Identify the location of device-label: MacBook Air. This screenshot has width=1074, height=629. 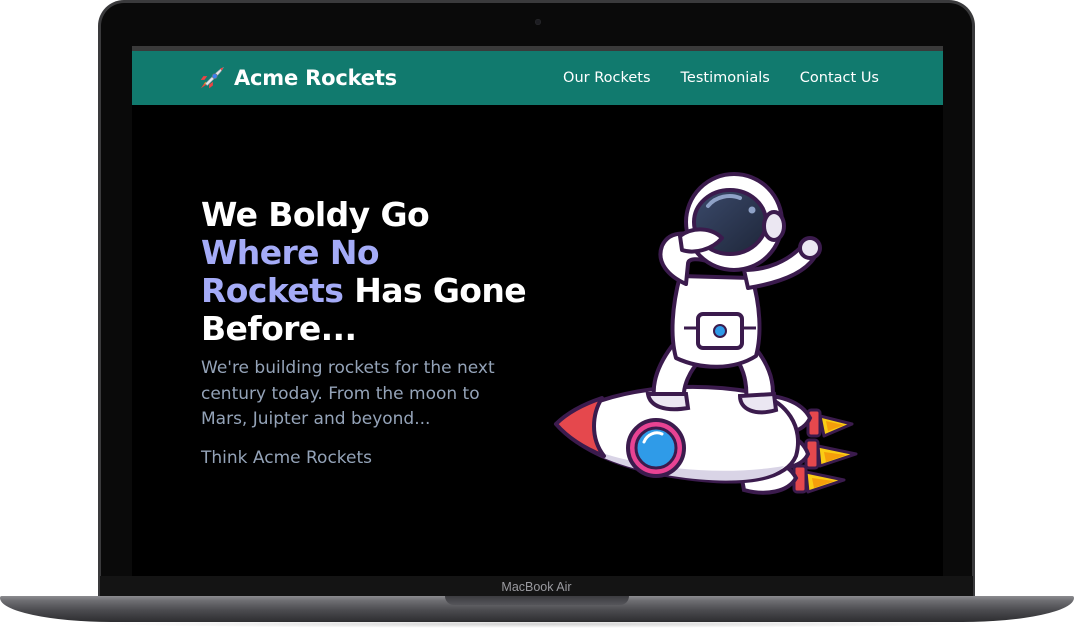
(536, 587).